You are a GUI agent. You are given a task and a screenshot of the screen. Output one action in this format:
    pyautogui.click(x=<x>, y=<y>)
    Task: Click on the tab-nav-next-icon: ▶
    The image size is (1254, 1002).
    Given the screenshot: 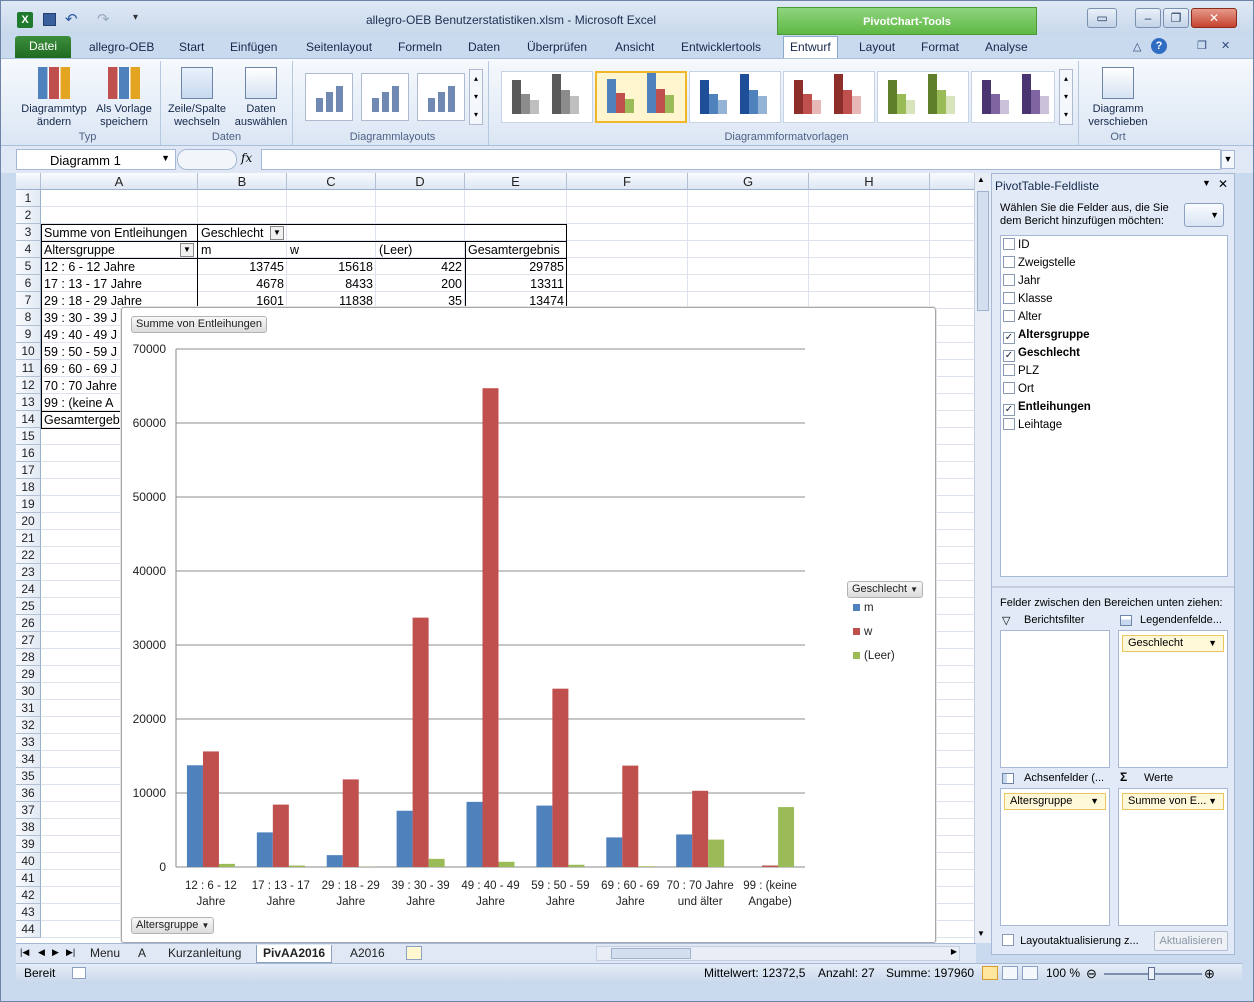 What is the action you would take?
    pyautogui.click(x=55, y=952)
    